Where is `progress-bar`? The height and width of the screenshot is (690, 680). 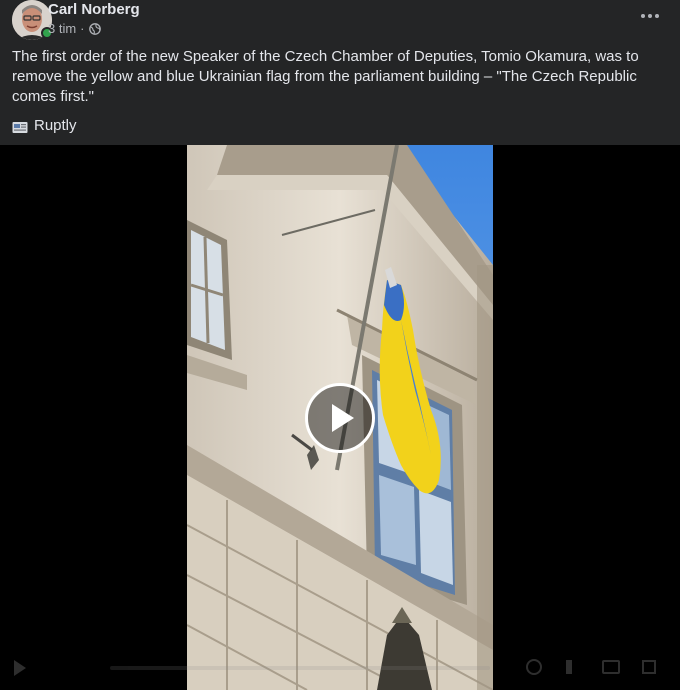
progress-bar is located at coordinates (300, 668).